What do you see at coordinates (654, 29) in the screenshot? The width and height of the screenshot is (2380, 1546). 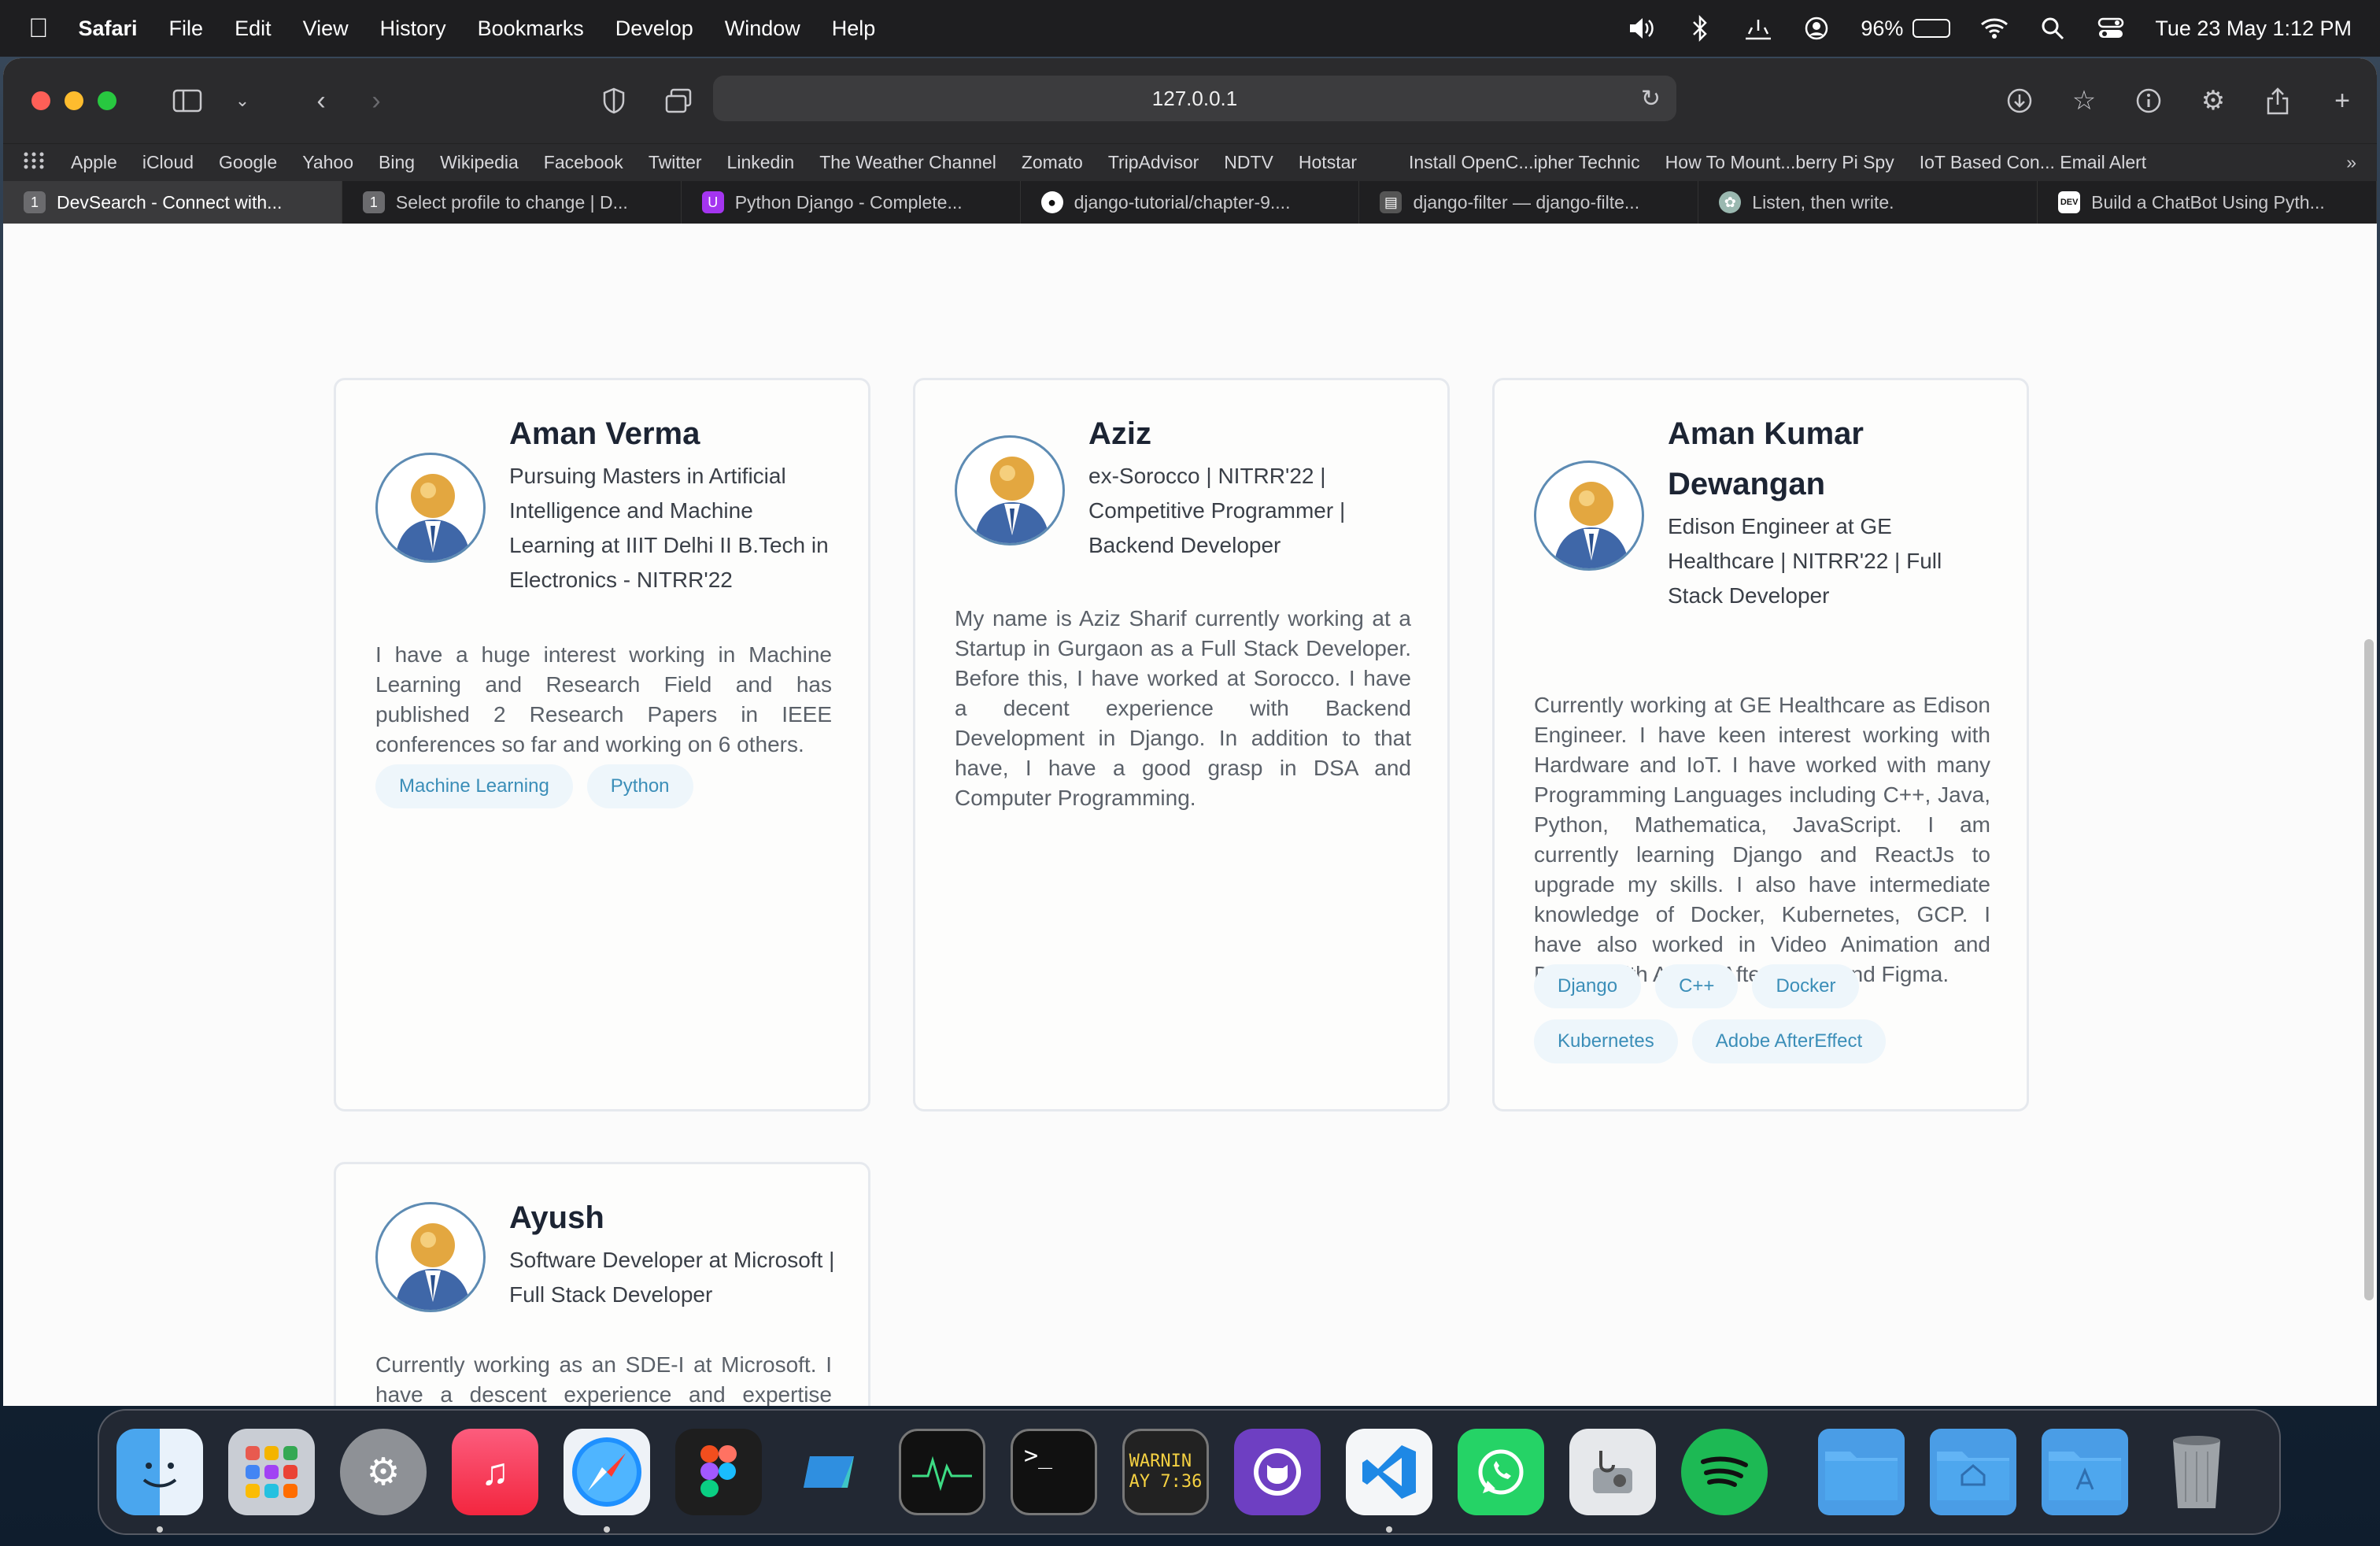 I see `menu-develop: Develop` at bounding box center [654, 29].